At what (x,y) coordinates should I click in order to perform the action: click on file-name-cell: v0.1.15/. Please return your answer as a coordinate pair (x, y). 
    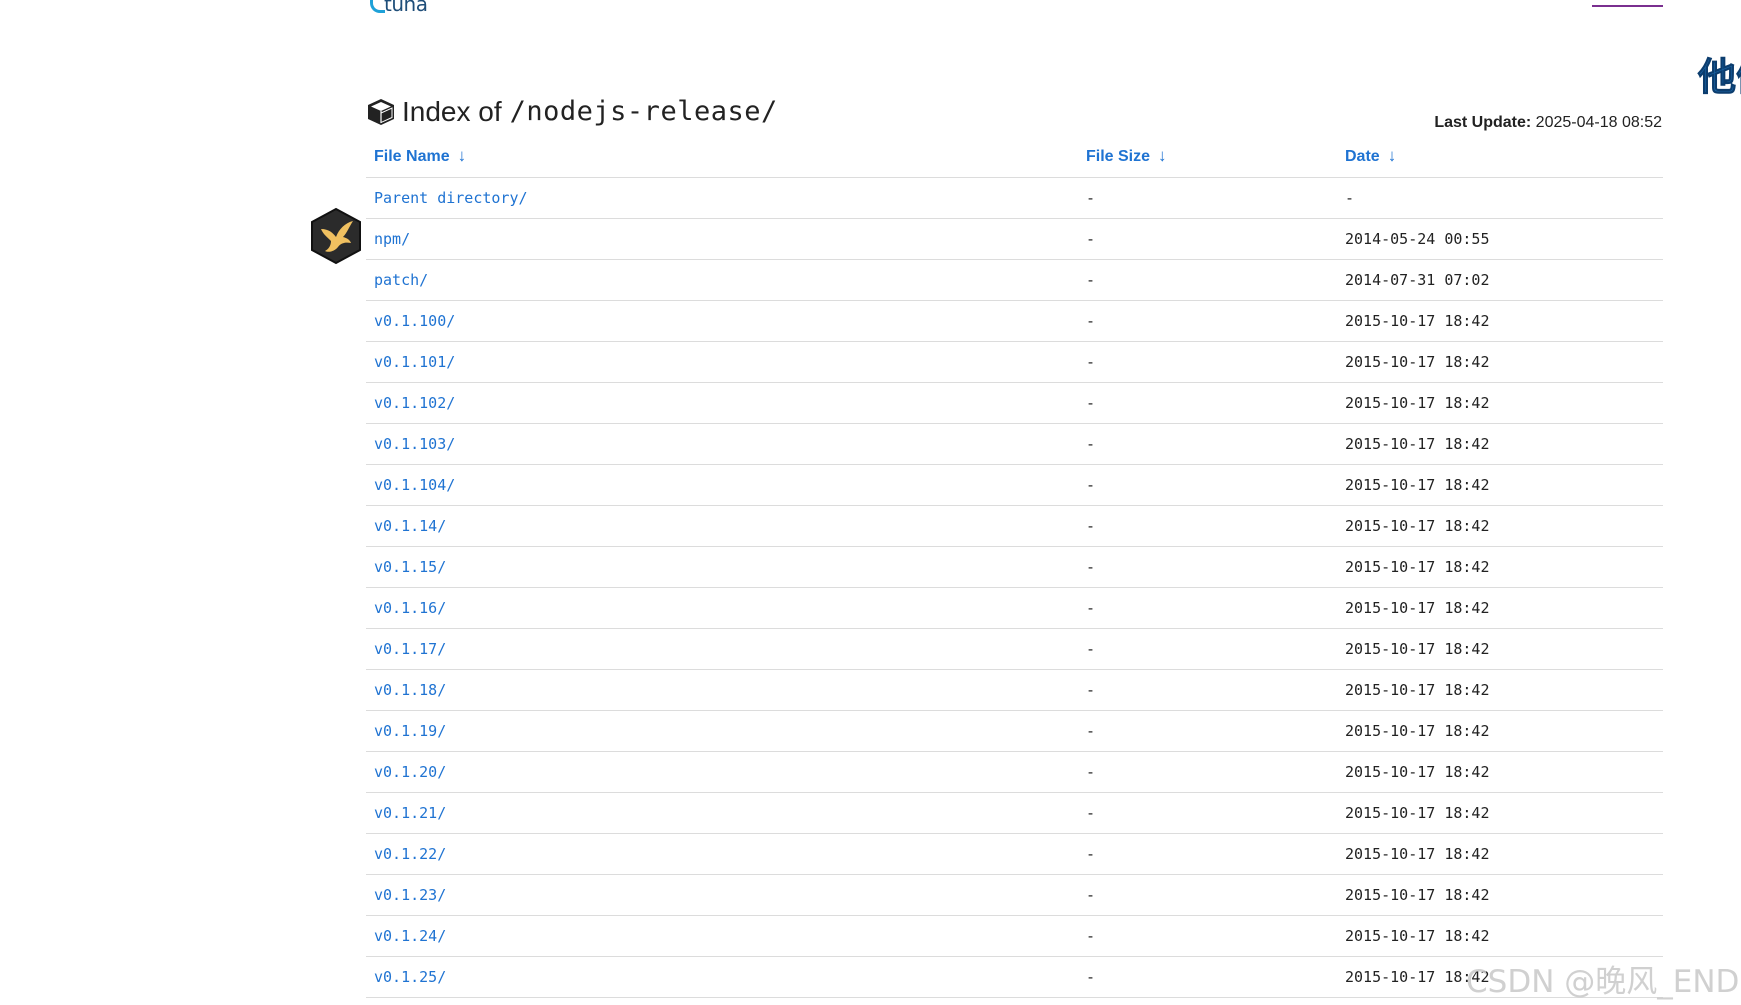
    Looking at the image, I should click on (722, 567).